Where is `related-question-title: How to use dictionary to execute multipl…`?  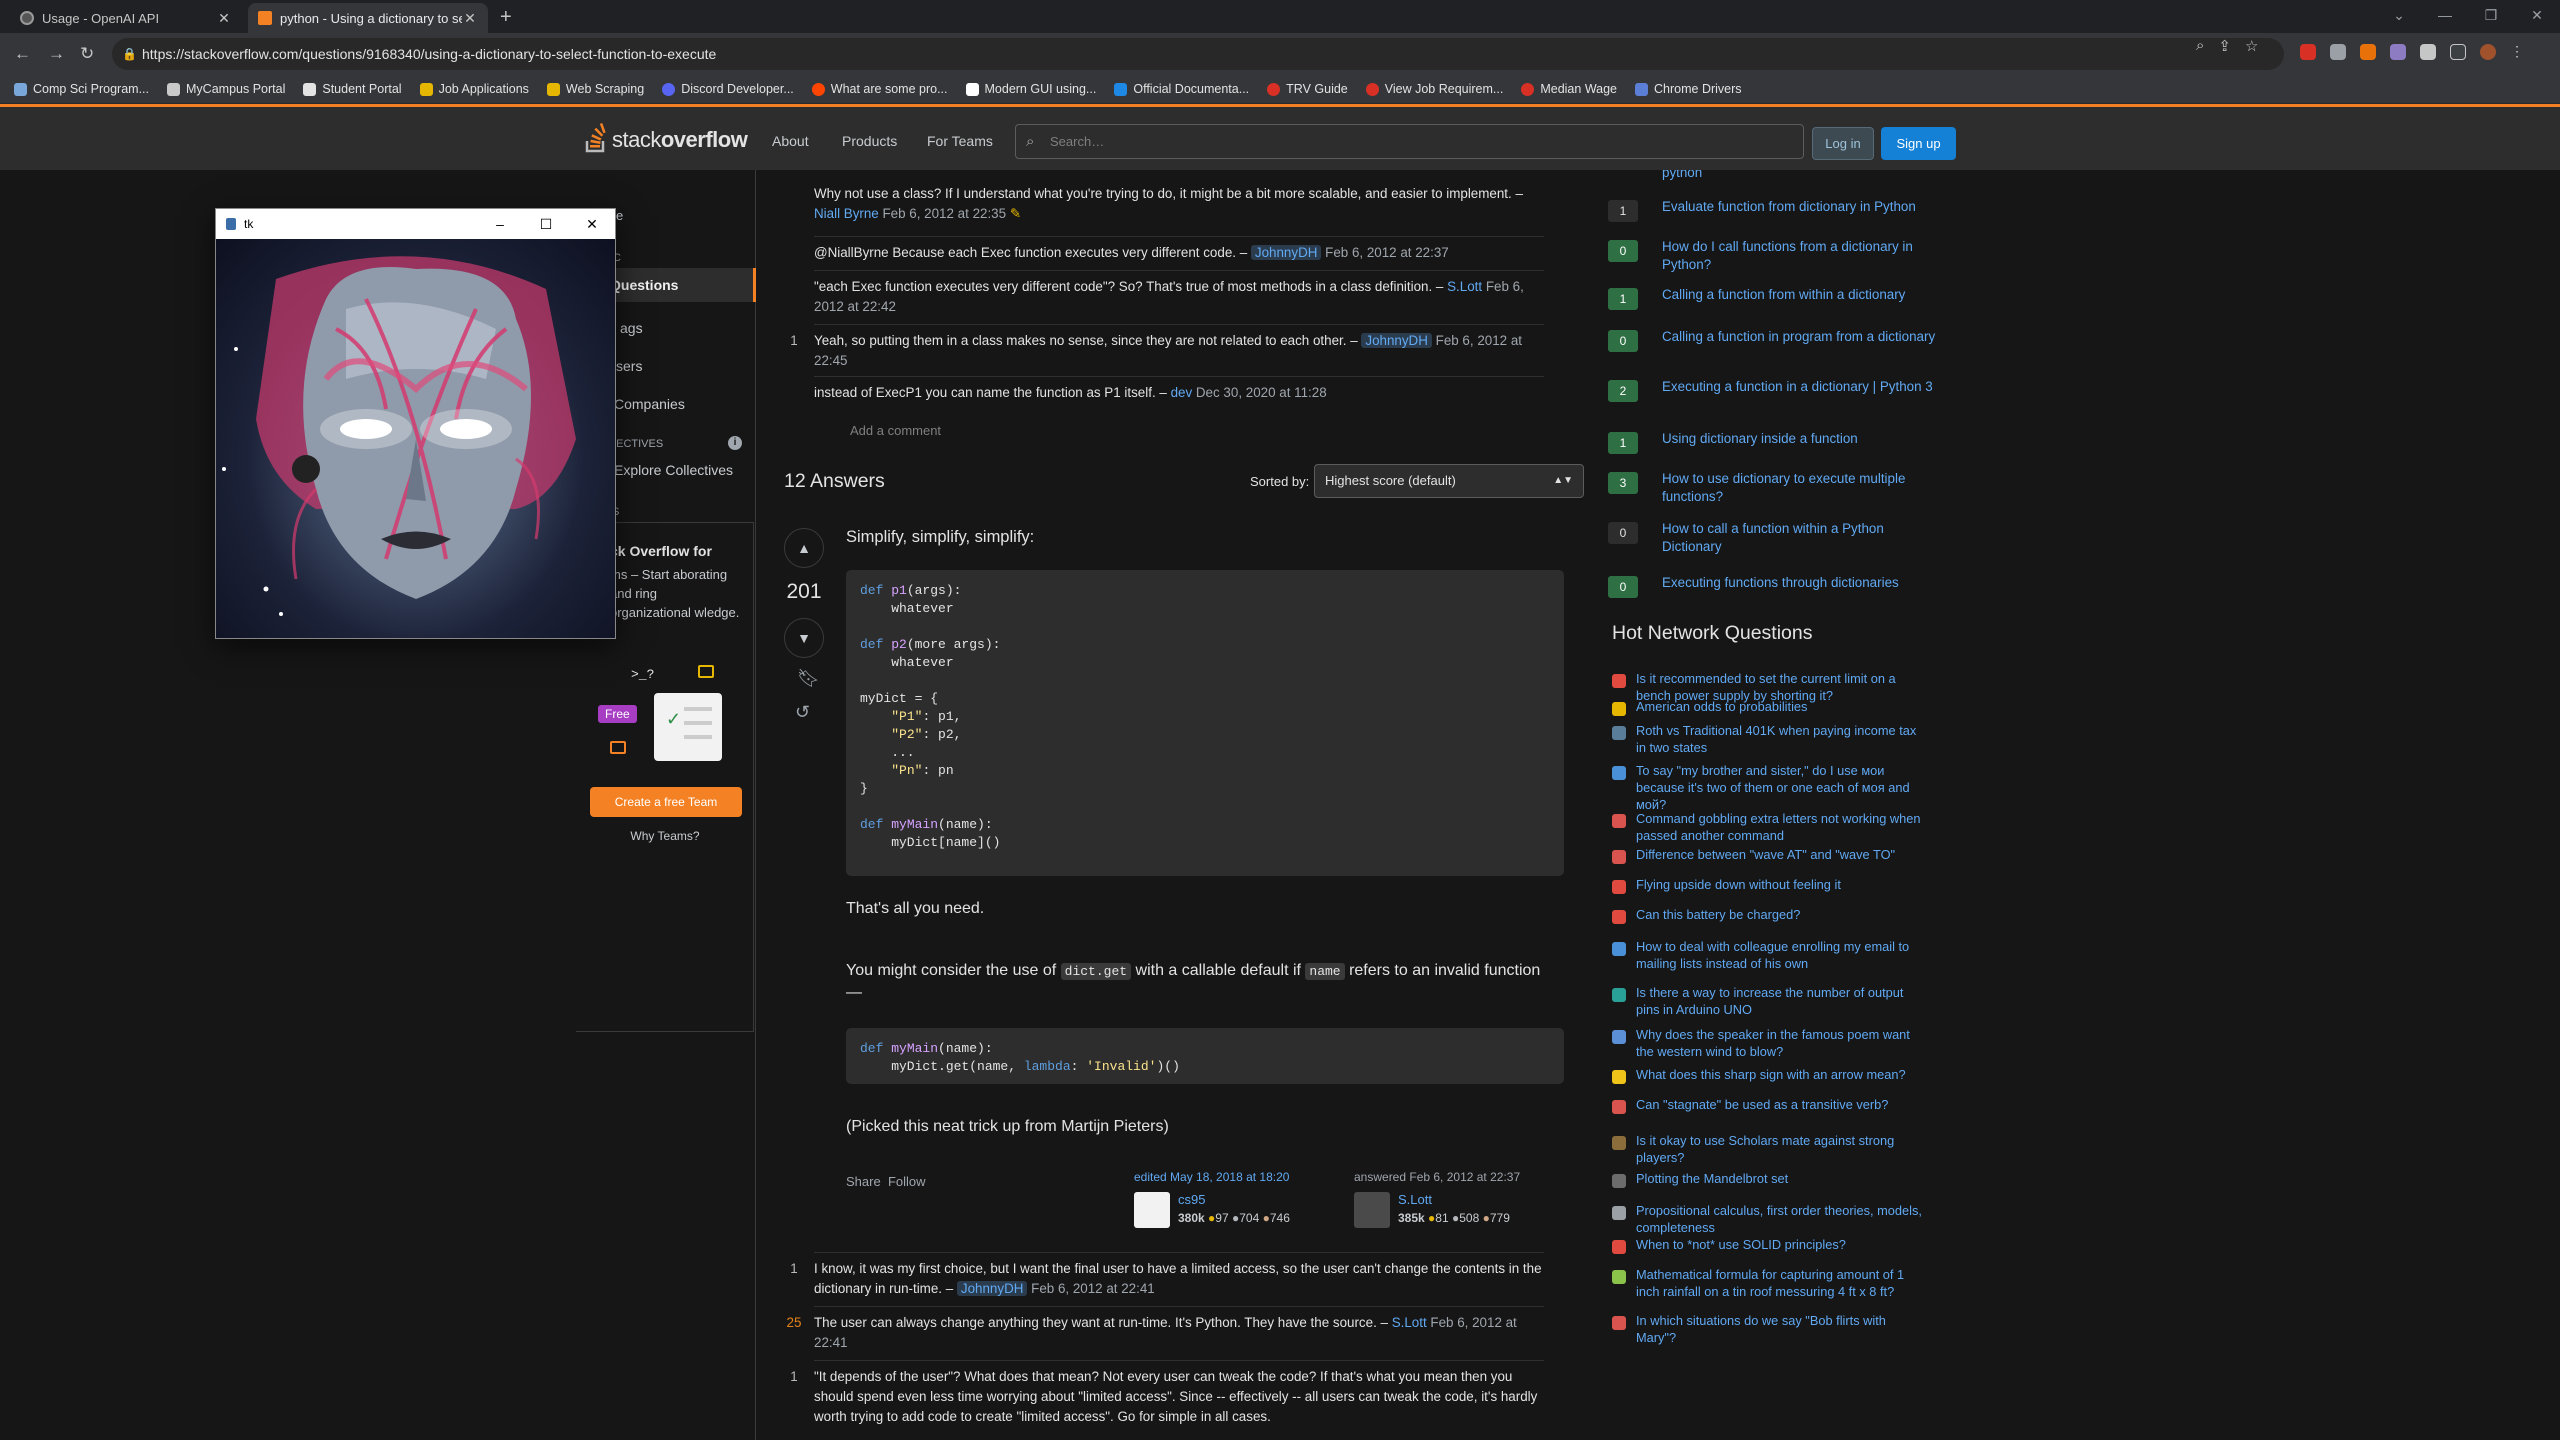 related-question-title: How to use dictionary to execute multipl… is located at coordinates (1802, 488).